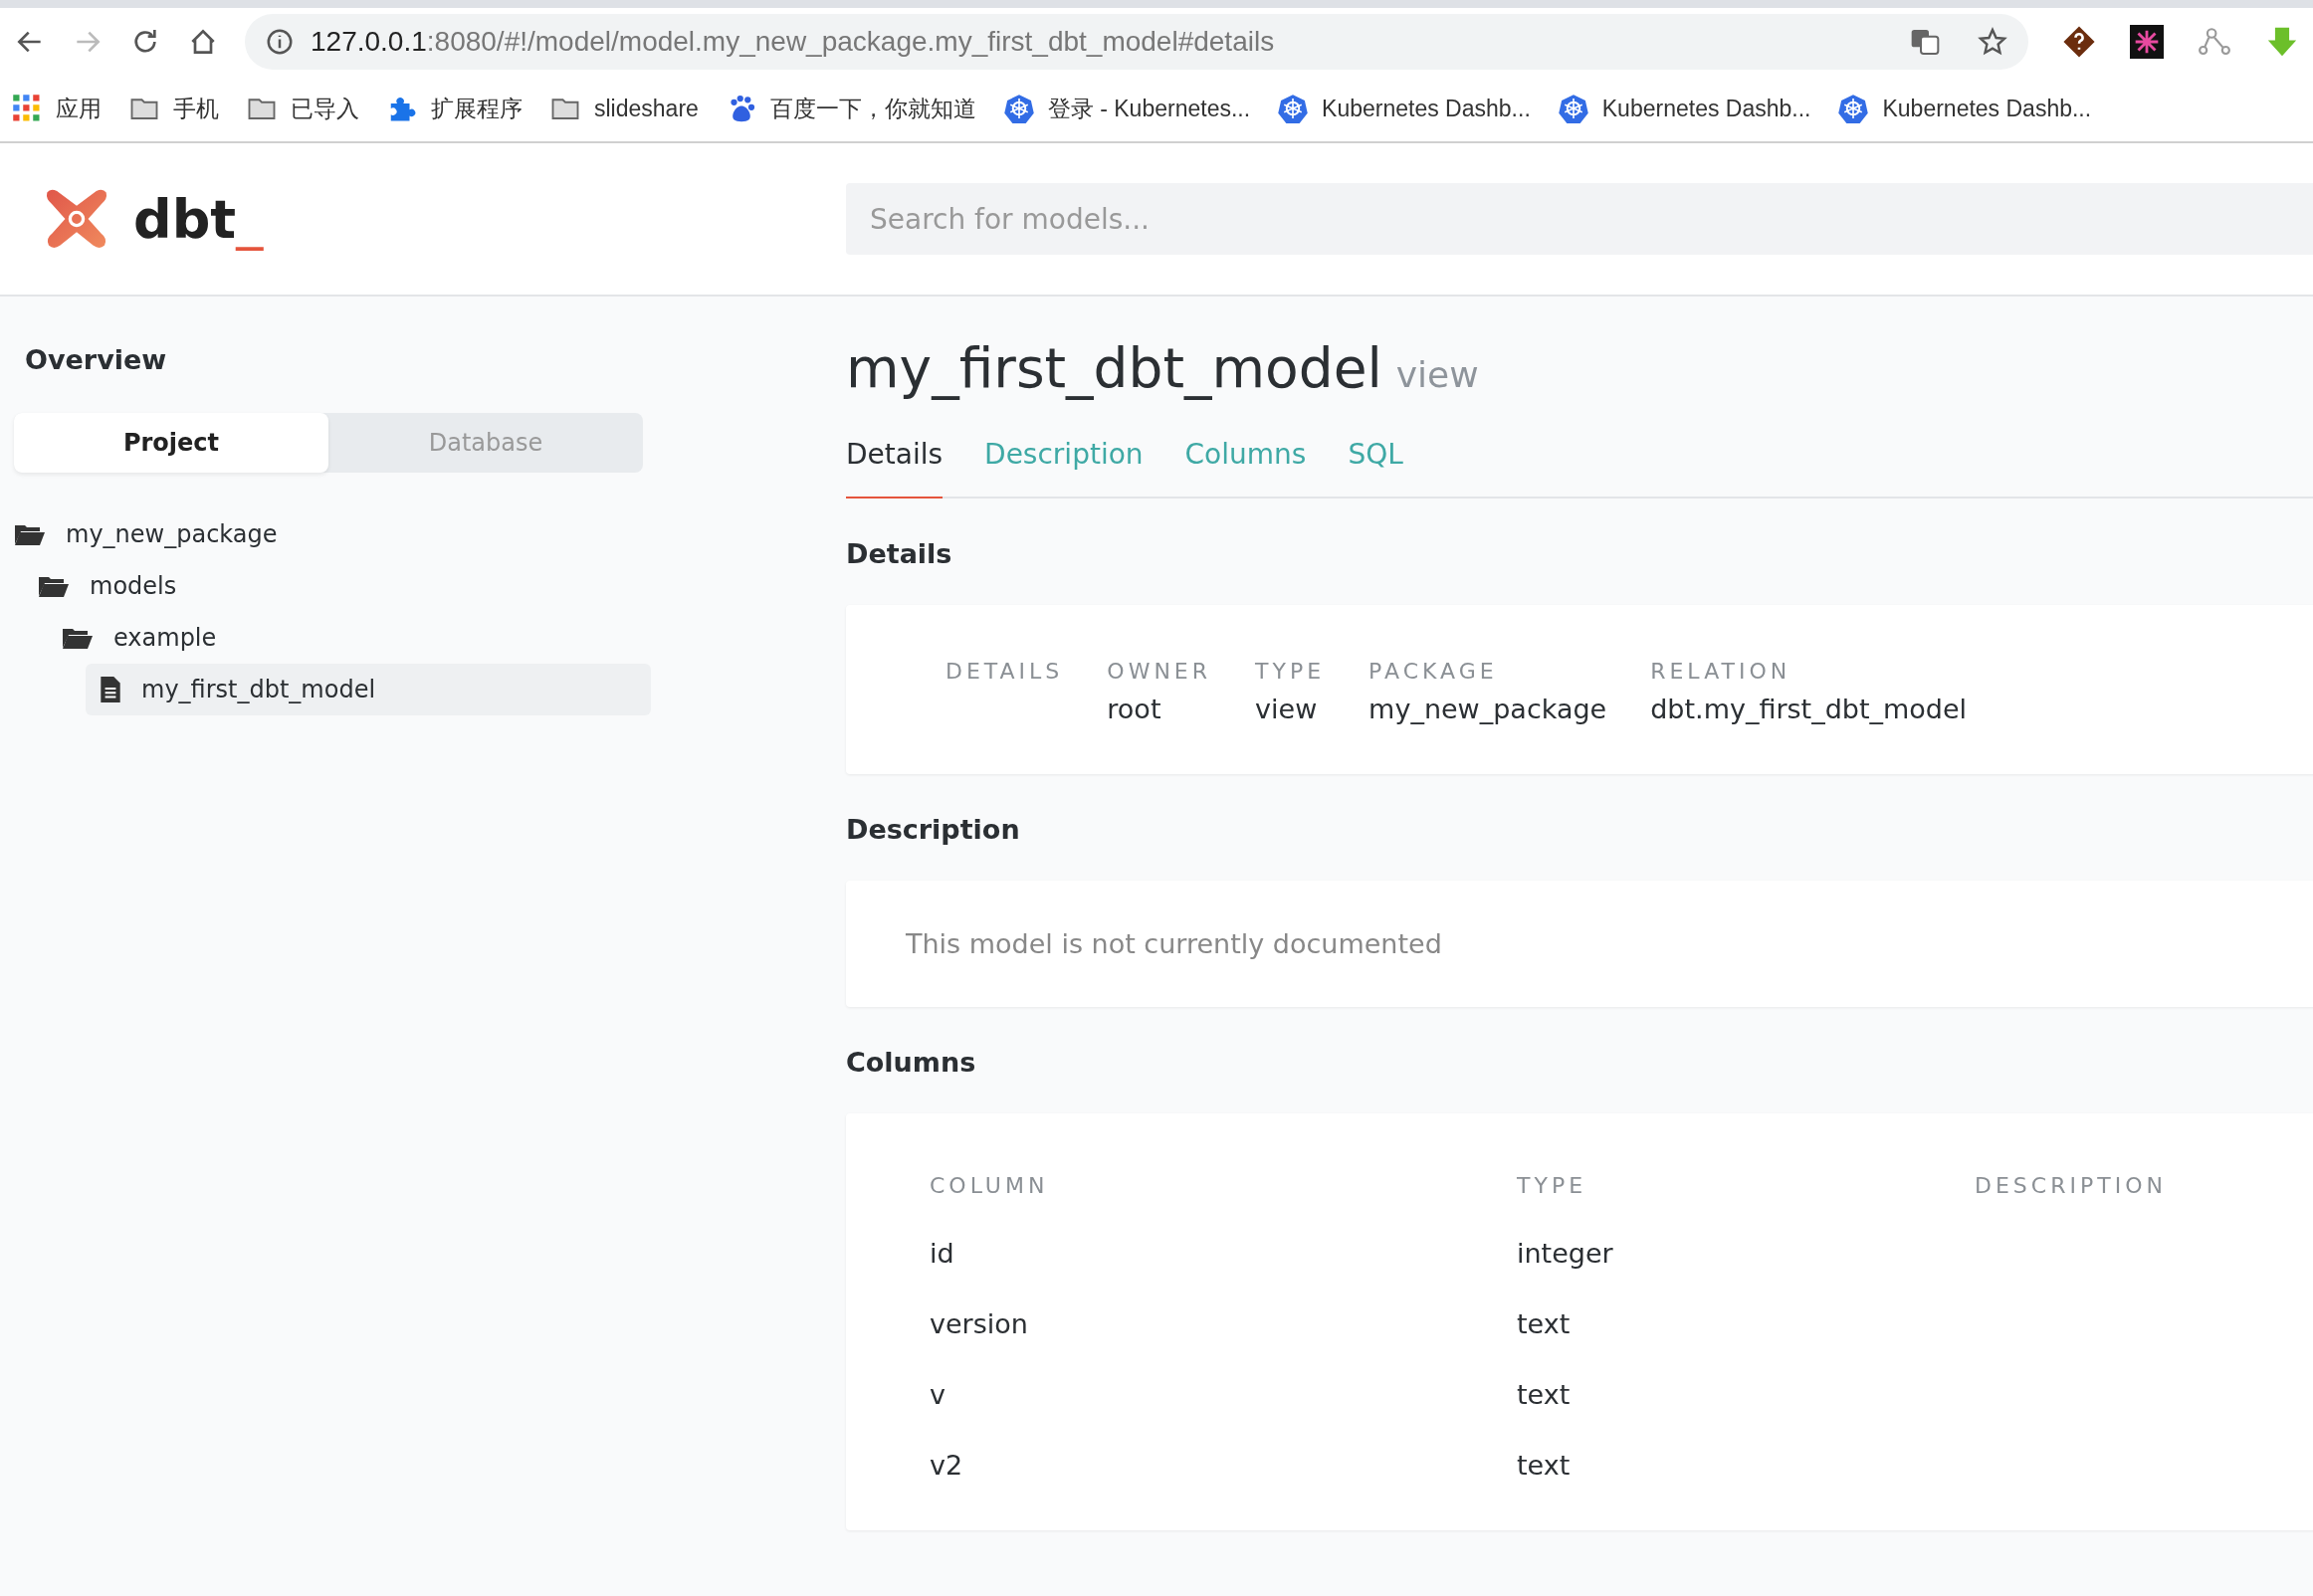  Describe the element at coordinates (1552, 1186) in the screenshot. I see `column-header: TYPE` at that location.